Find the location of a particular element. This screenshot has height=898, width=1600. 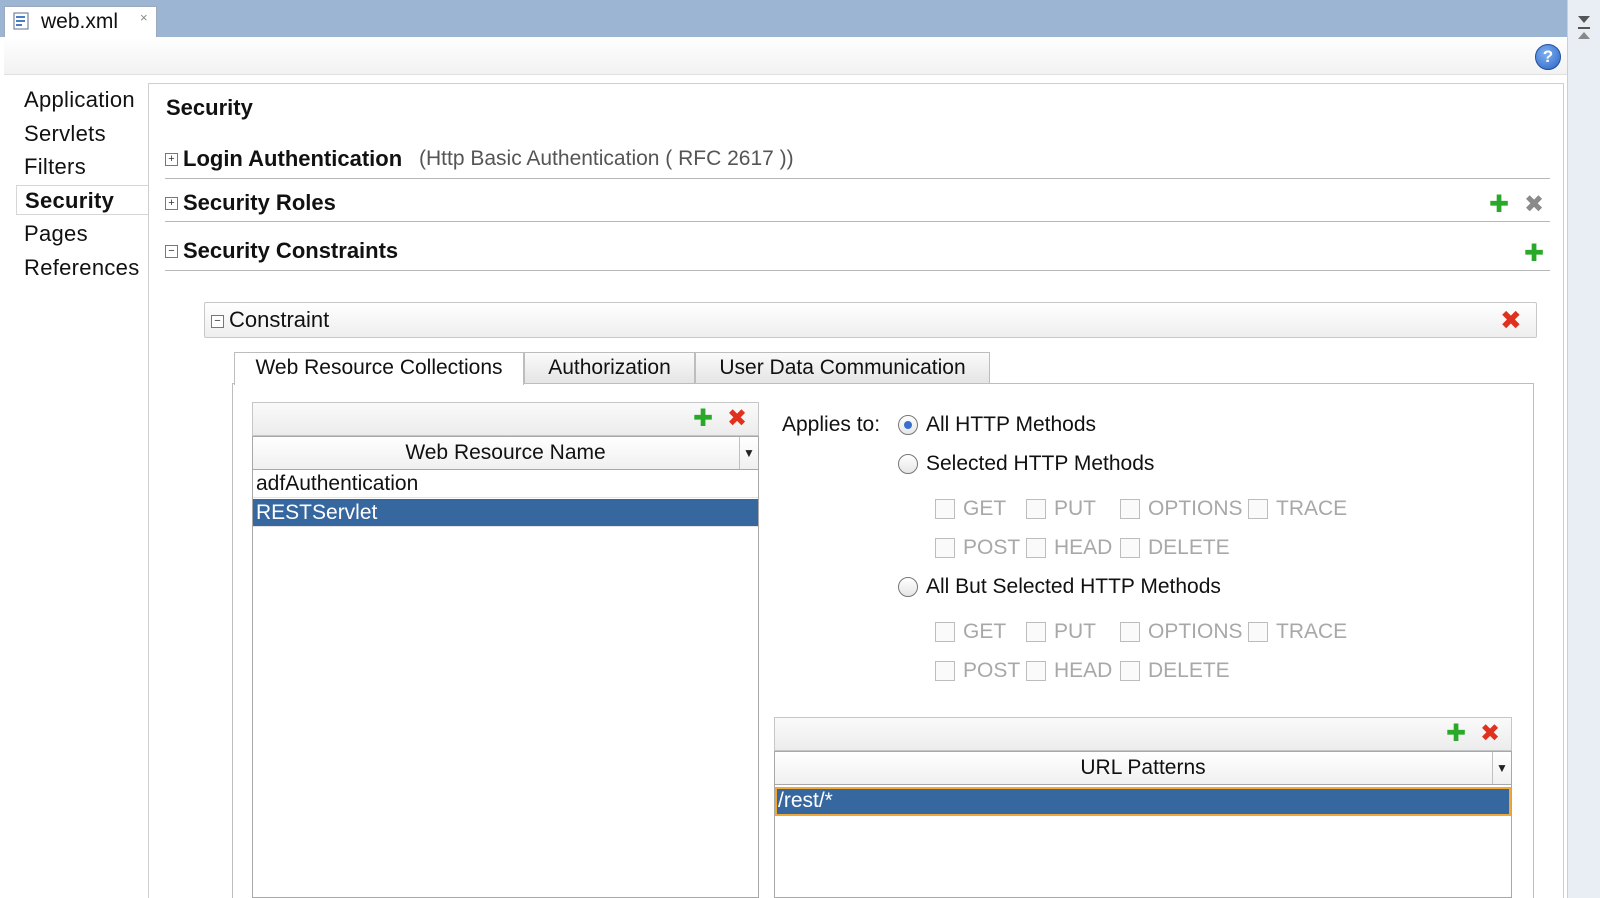

help-icon: ? is located at coordinates (1548, 57).